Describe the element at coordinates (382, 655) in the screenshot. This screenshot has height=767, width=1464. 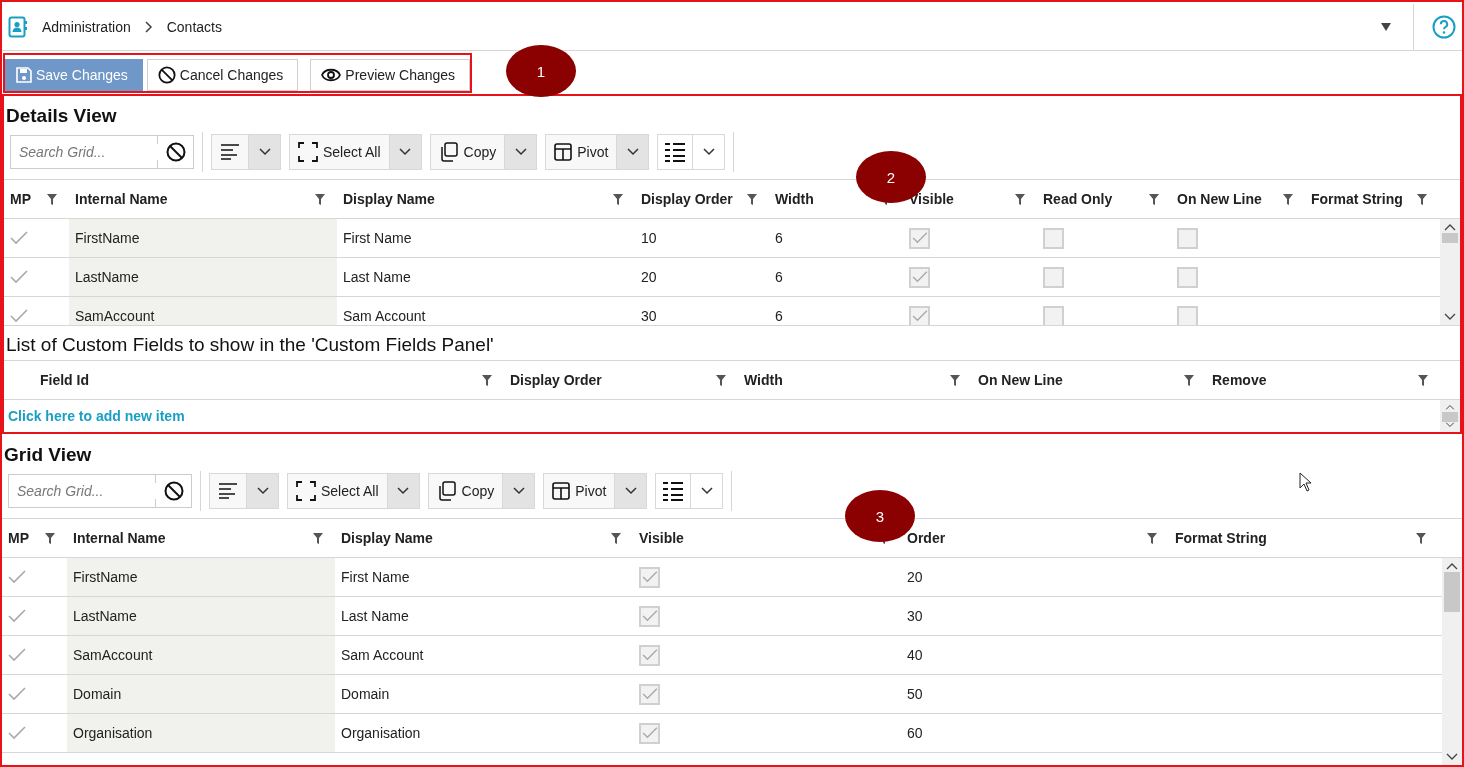
I see `table-cell-text: Sam Account` at that location.